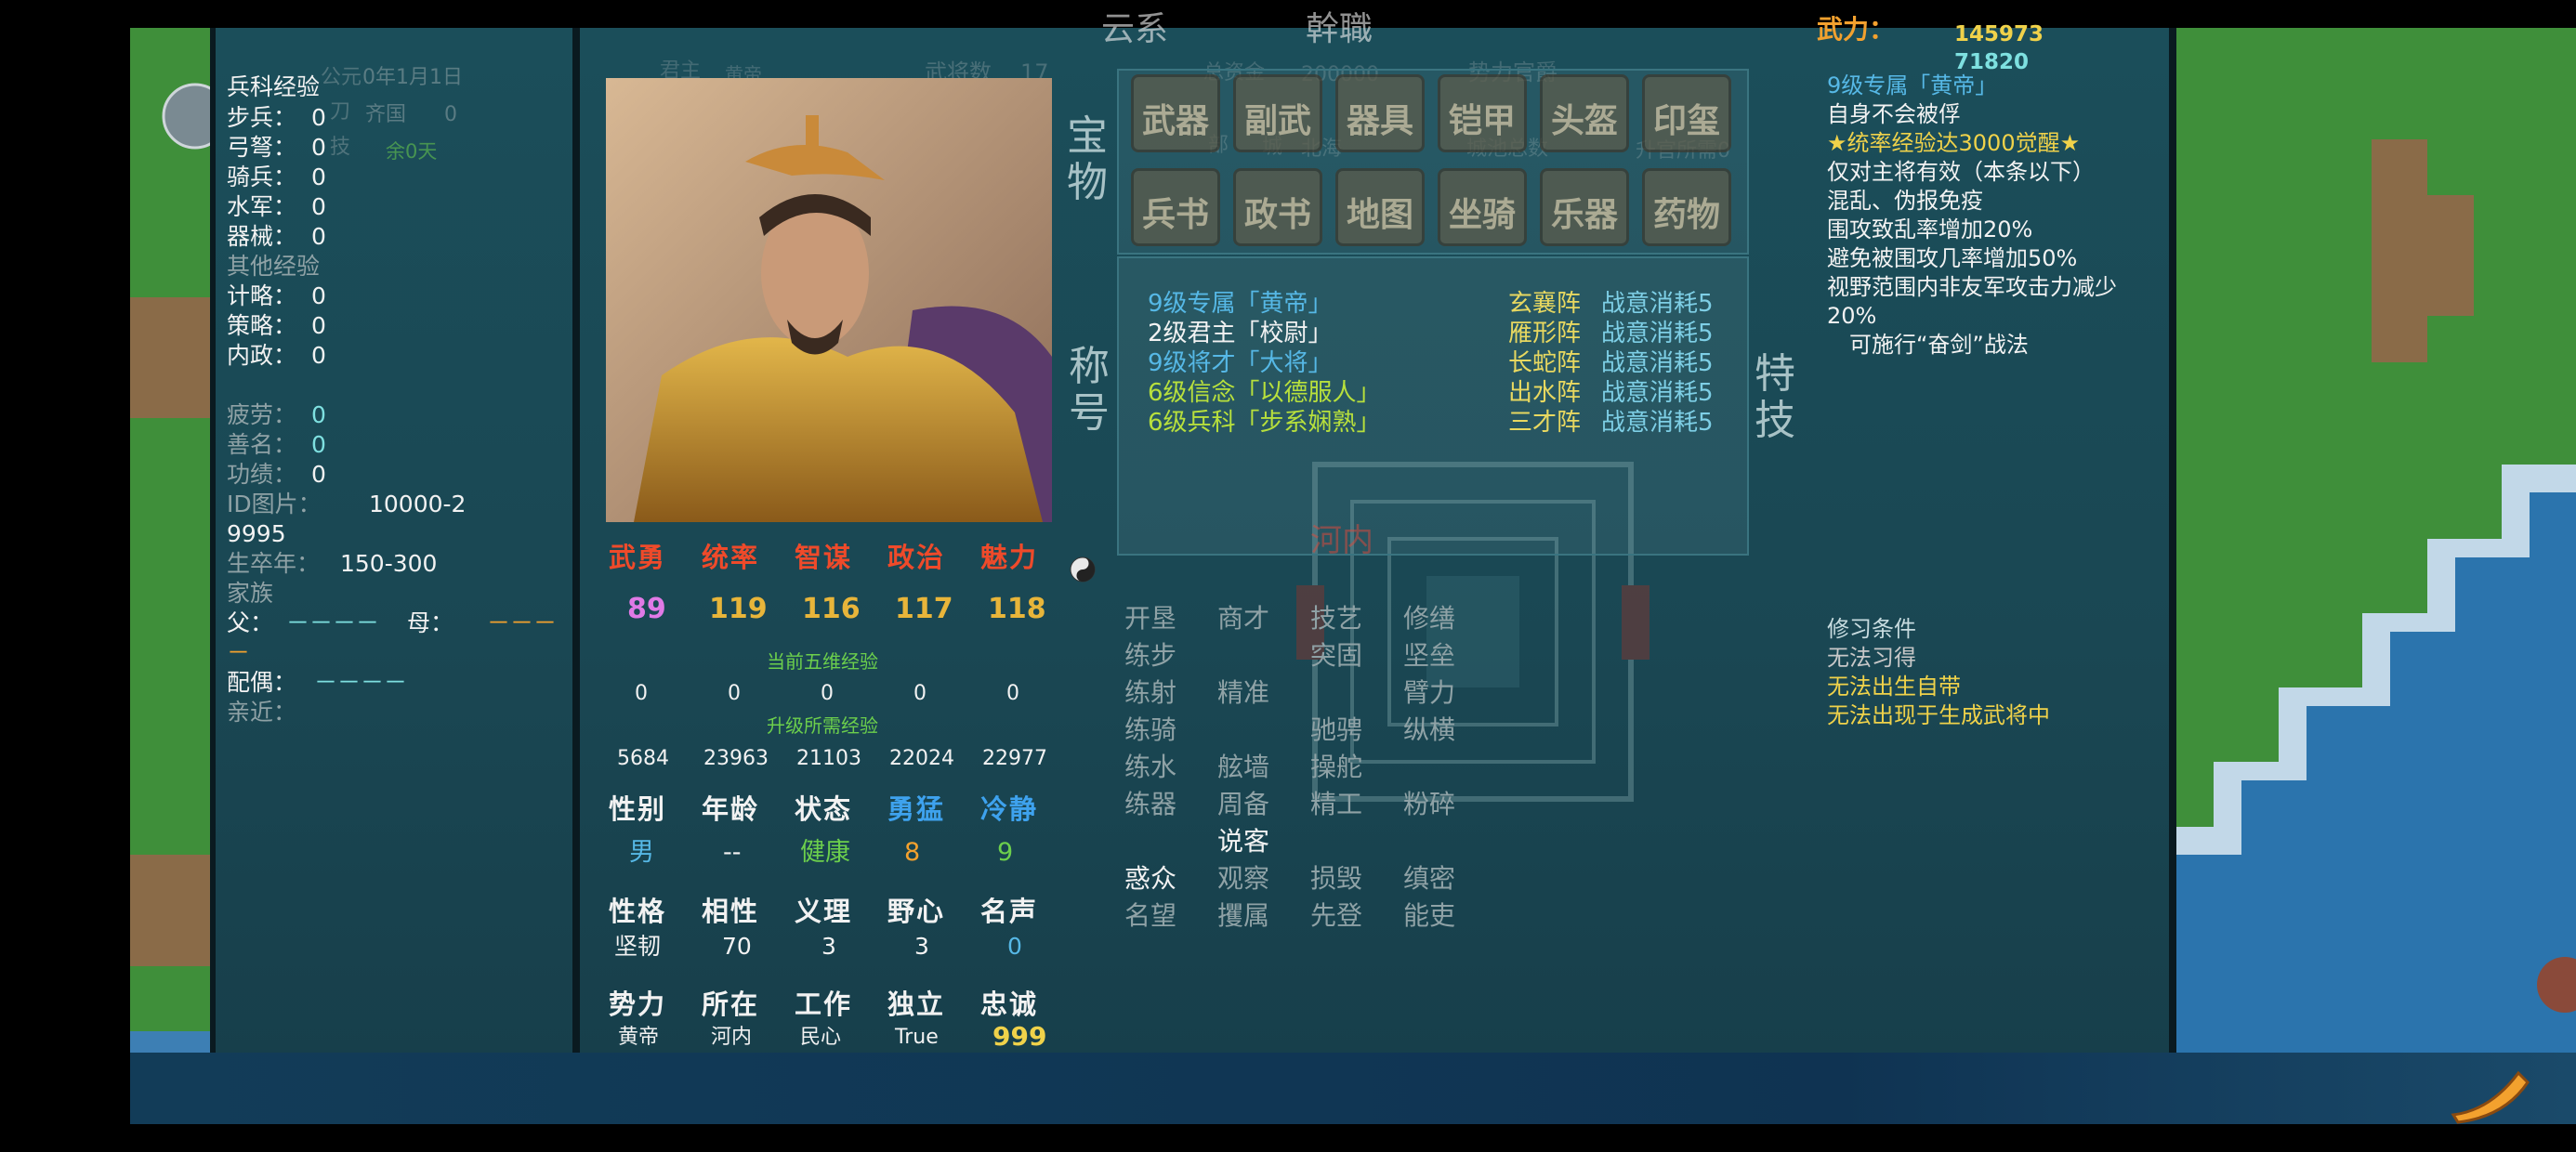 The image size is (2576, 1152). Describe the element at coordinates (1243, 619) in the screenshot. I see `skill-item: 商才` at that location.